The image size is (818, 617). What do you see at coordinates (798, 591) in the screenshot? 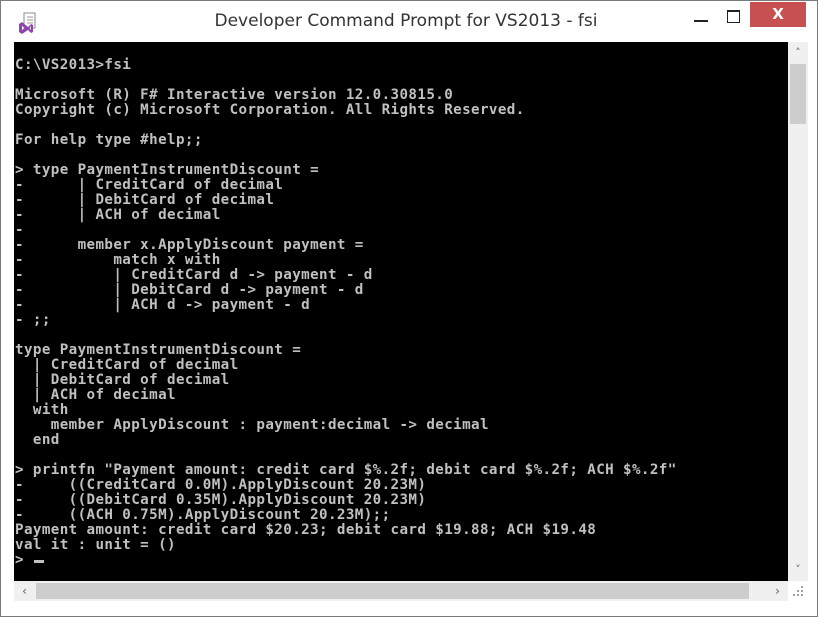
I see `resize-grip-icon` at bounding box center [798, 591].